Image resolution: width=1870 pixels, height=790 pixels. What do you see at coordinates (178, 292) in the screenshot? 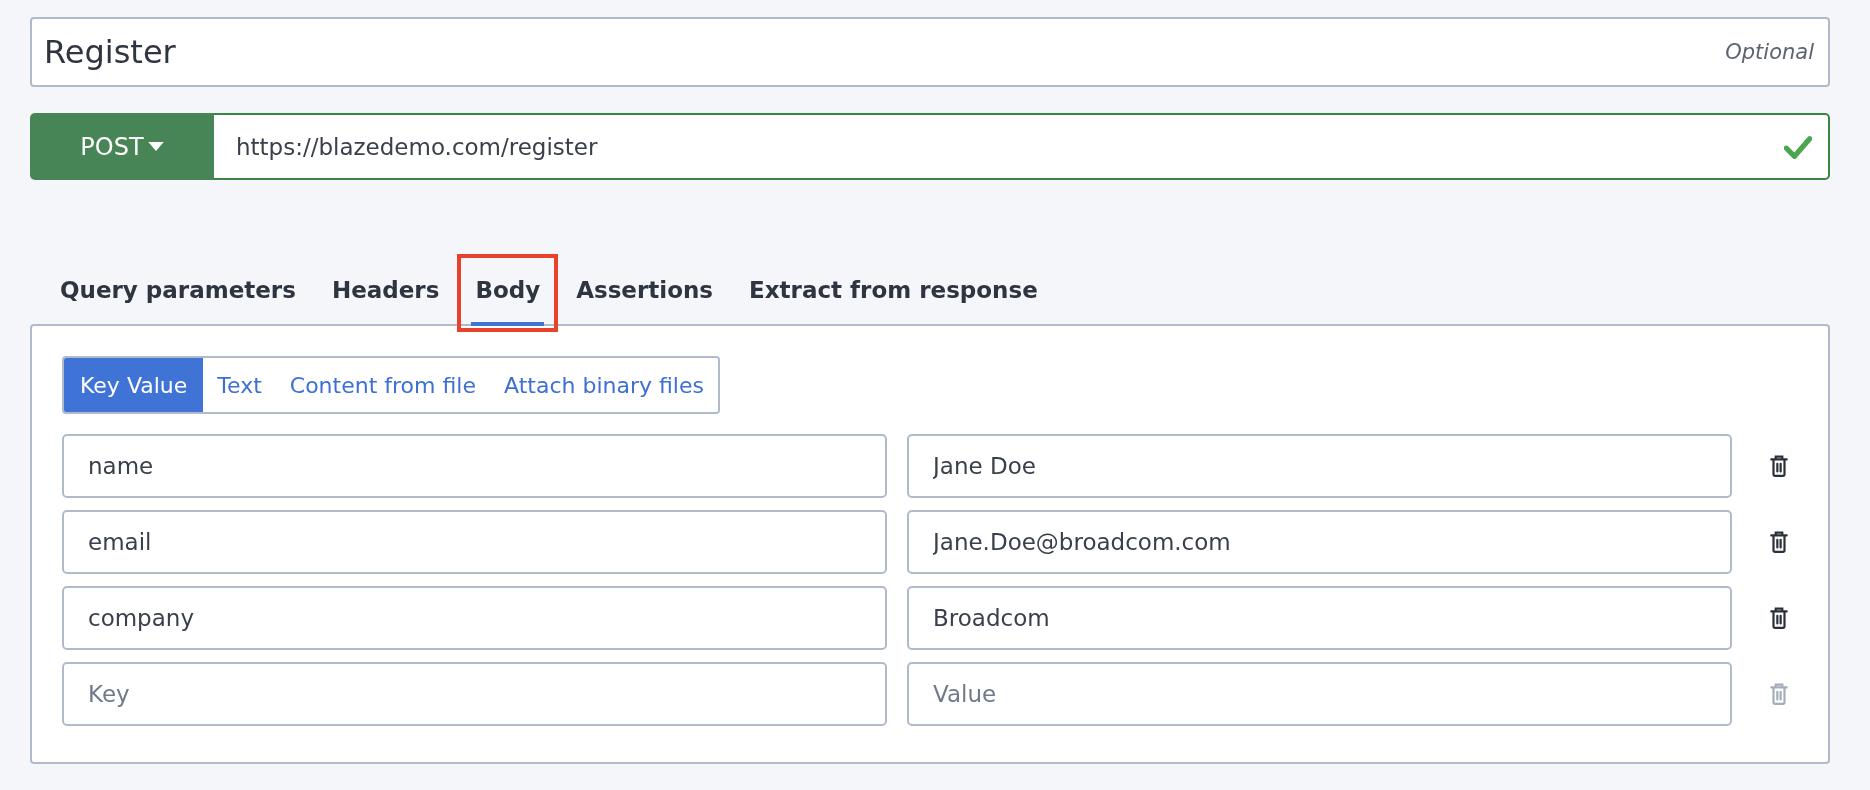
I see `tab: Query parameters` at bounding box center [178, 292].